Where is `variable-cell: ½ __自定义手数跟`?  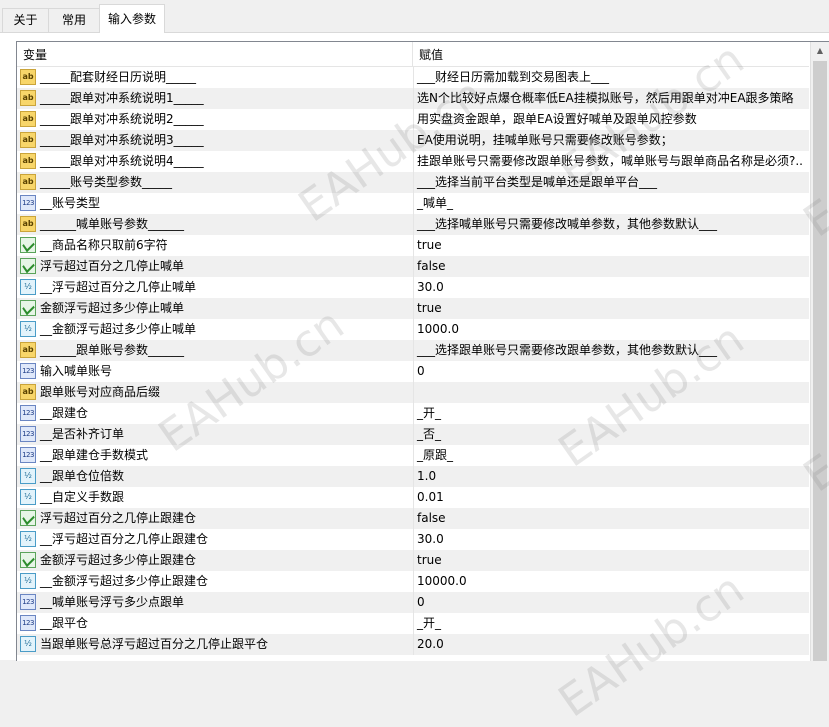 variable-cell: ½ __自定义手数跟 is located at coordinates (215, 497).